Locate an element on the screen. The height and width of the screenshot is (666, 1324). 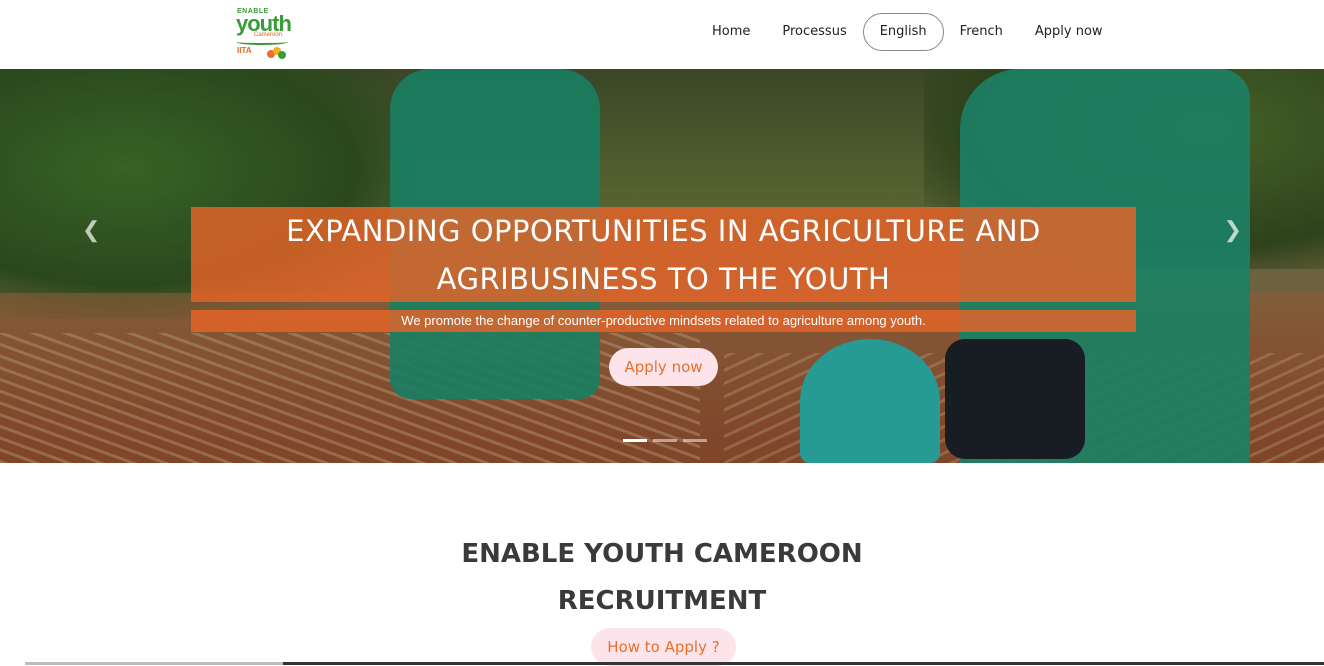
nav-french: French is located at coordinates (981, 32).